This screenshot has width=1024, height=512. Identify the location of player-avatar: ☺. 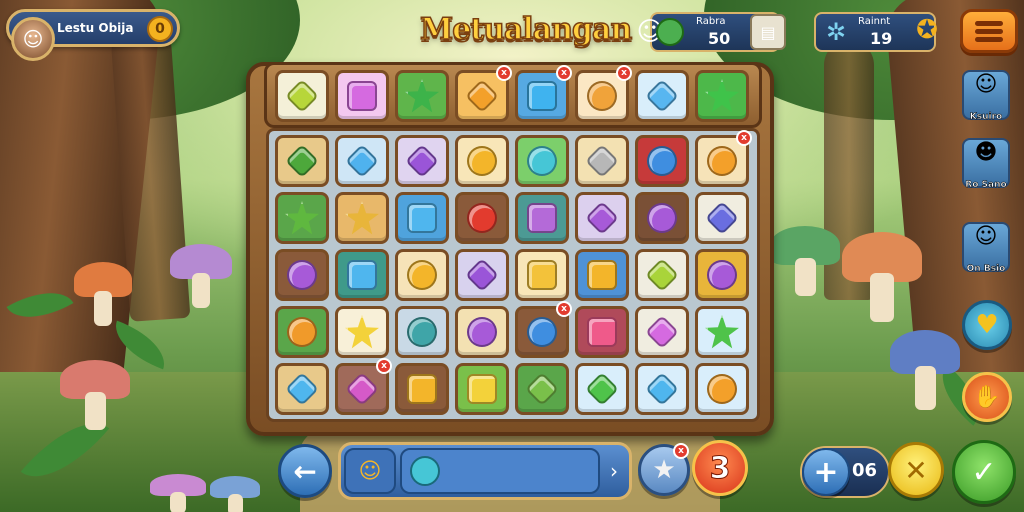
(33, 39).